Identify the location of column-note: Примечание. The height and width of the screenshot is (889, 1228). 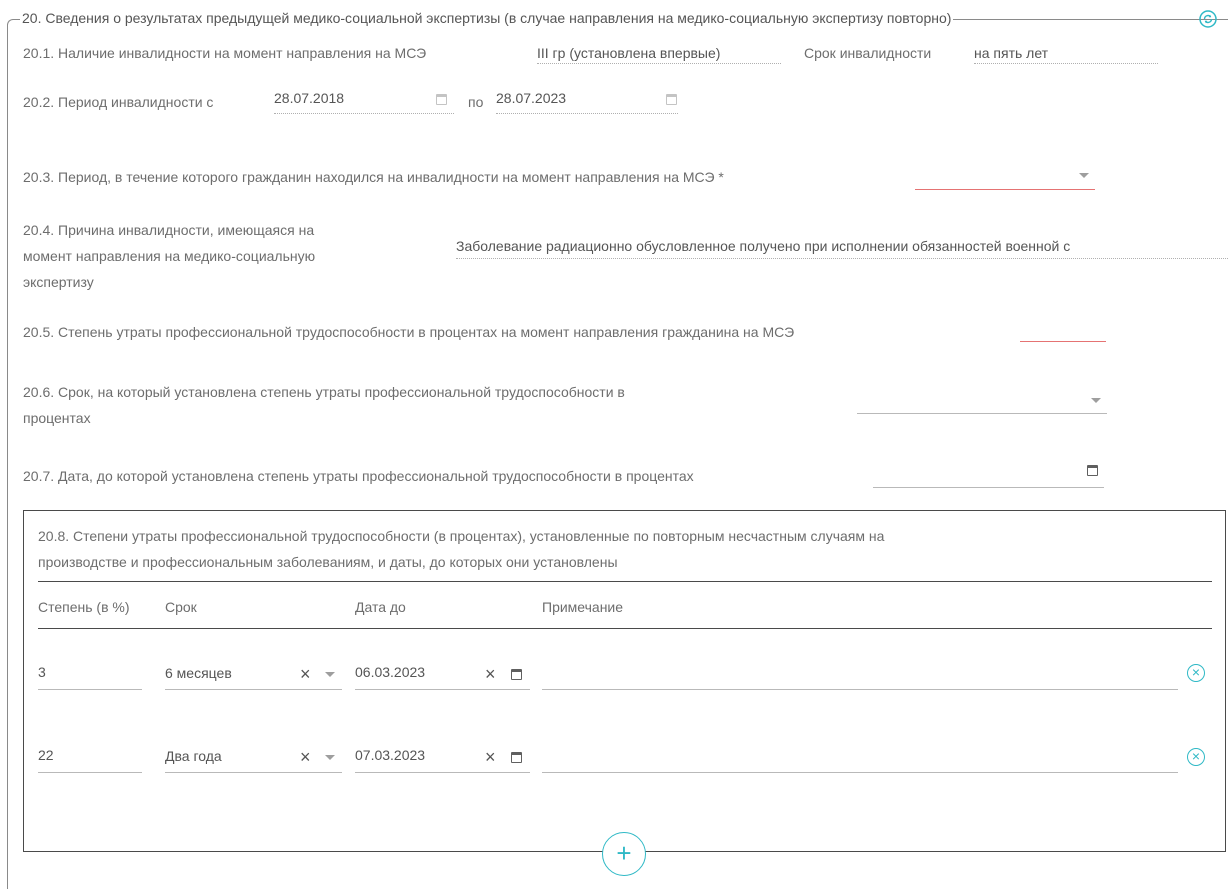
(583, 607).